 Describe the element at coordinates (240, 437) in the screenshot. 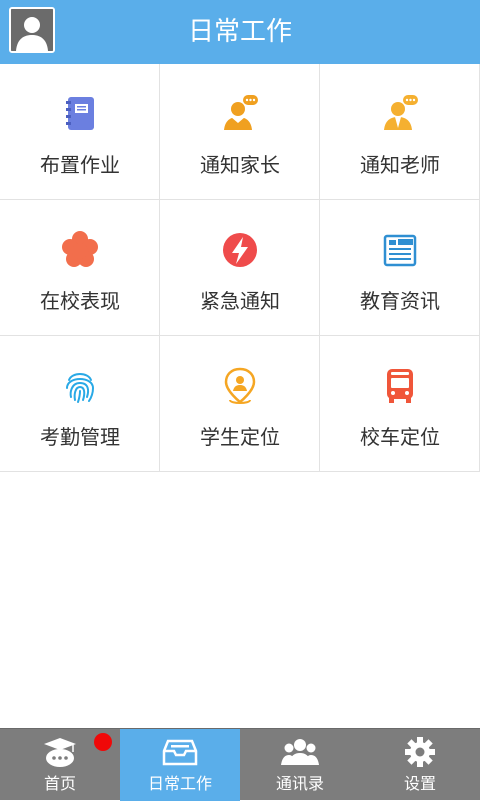

I see `grid-item-label: 学生定位` at that location.